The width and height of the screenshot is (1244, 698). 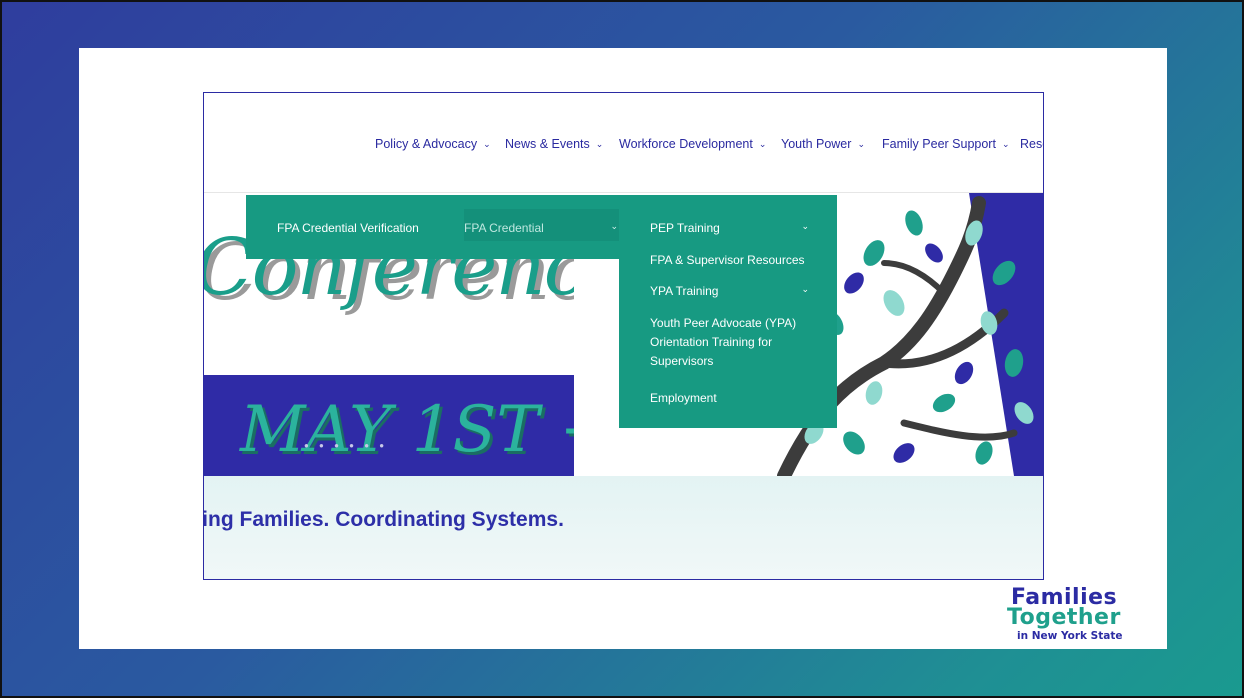 I want to click on nav-item-resources: Reso, so click(x=1031, y=144).